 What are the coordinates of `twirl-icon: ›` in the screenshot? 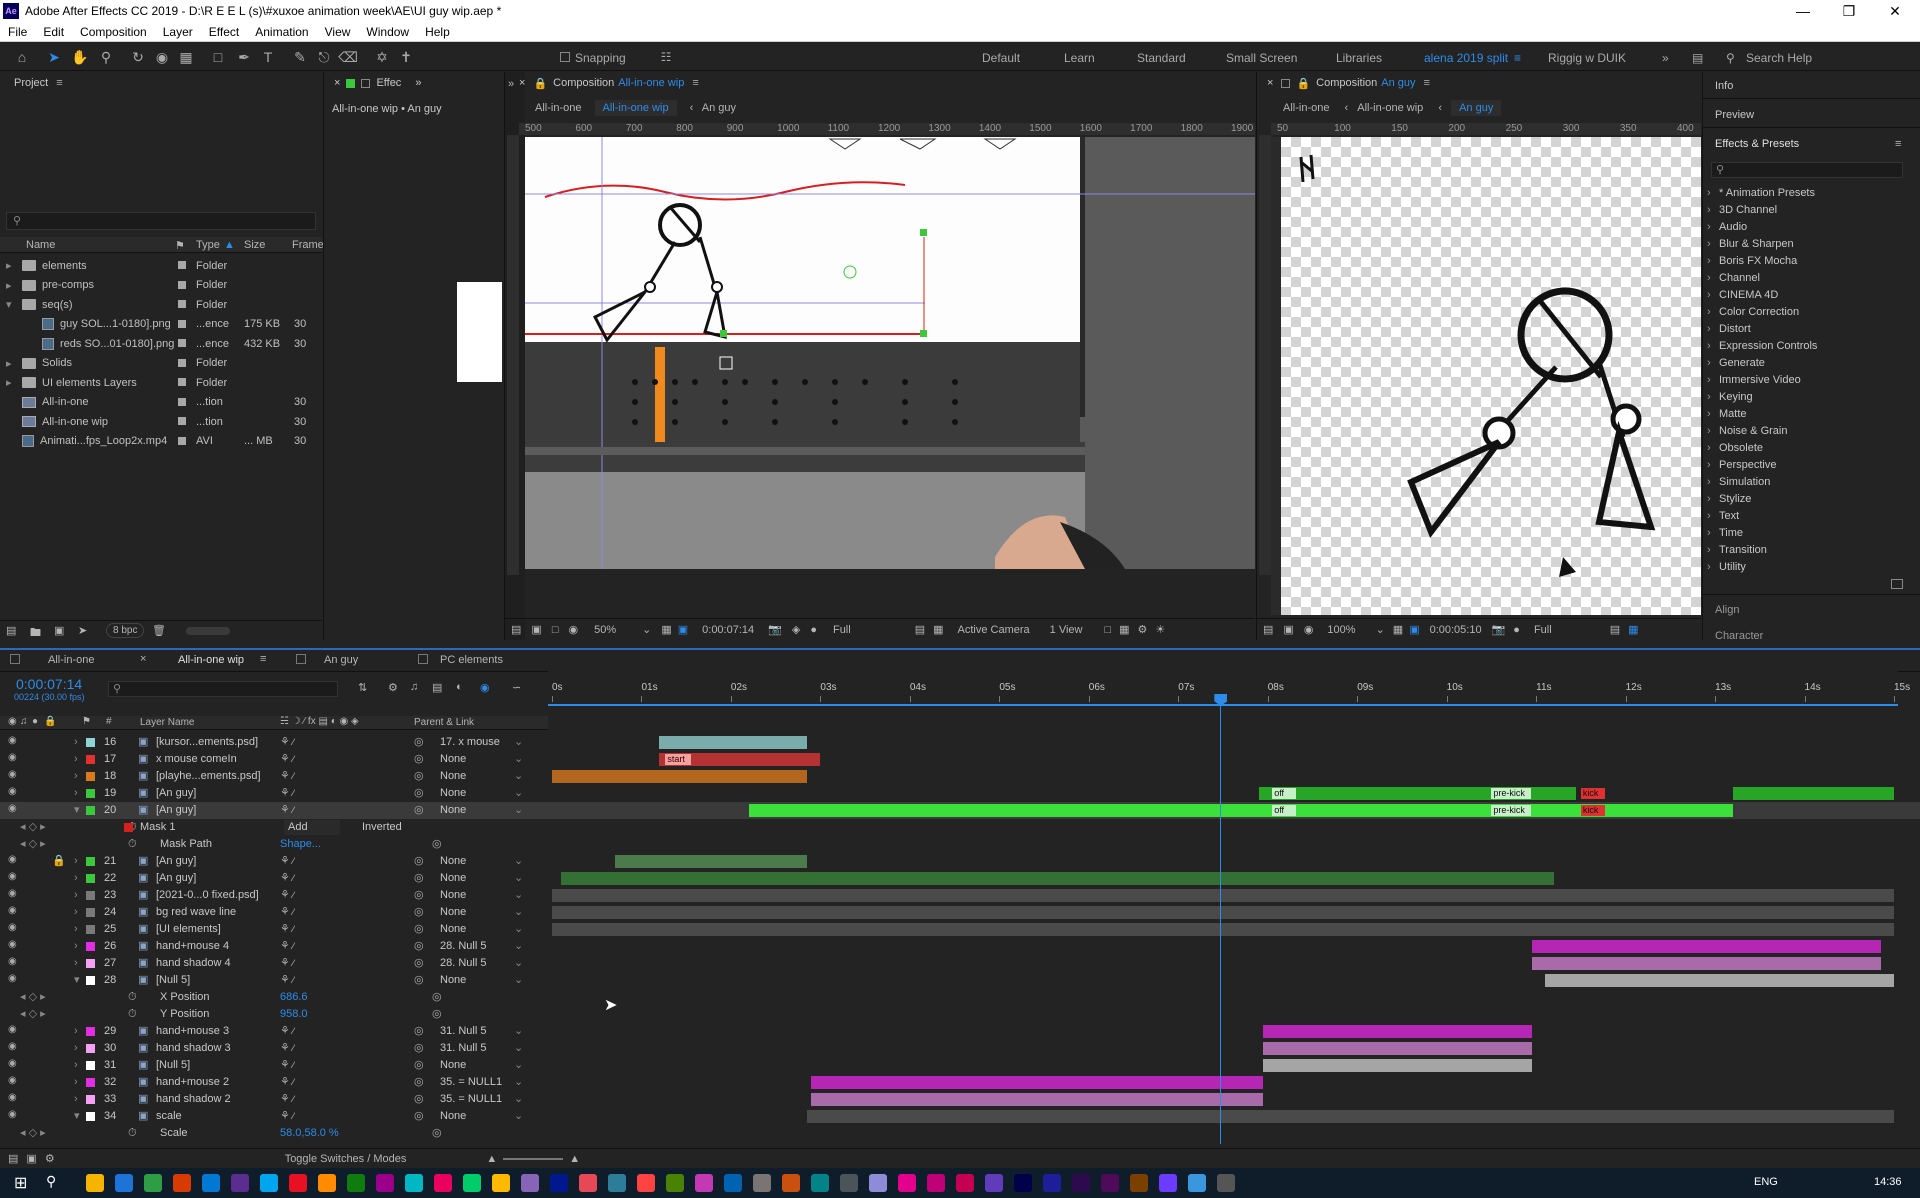 It's located at (76, 946).